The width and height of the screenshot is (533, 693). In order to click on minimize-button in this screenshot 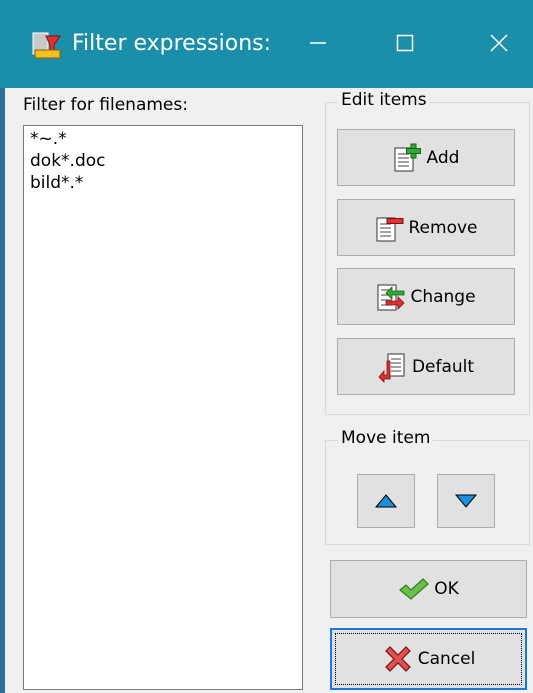, I will do `click(318, 43)`.